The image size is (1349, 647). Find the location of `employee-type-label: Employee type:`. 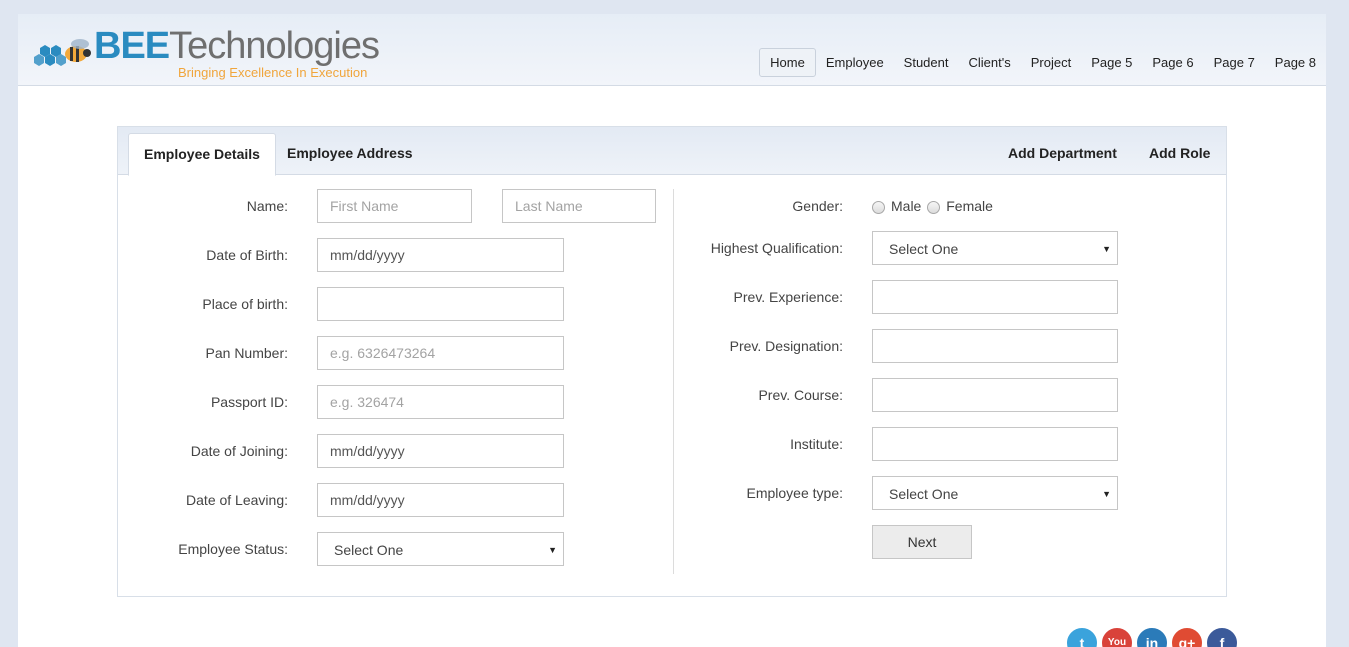

employee-type-label: Employee type: is located at coordinates (795, 493).